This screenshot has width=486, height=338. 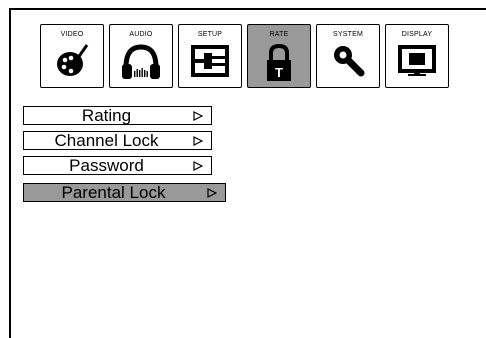 I want to click on tab-audio: AUDIO, so click(x=141, y=56).